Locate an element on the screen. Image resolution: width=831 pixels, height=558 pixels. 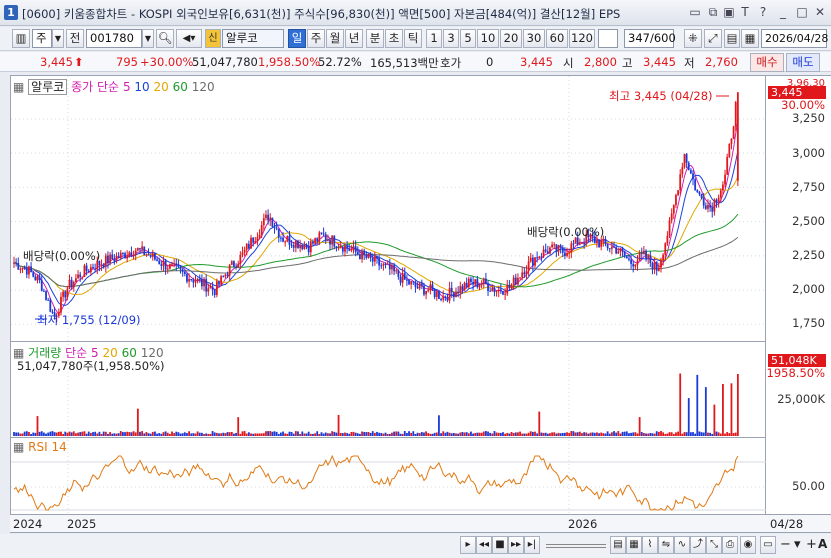
window-icon: ▭ is located at coordinates (768, 545).